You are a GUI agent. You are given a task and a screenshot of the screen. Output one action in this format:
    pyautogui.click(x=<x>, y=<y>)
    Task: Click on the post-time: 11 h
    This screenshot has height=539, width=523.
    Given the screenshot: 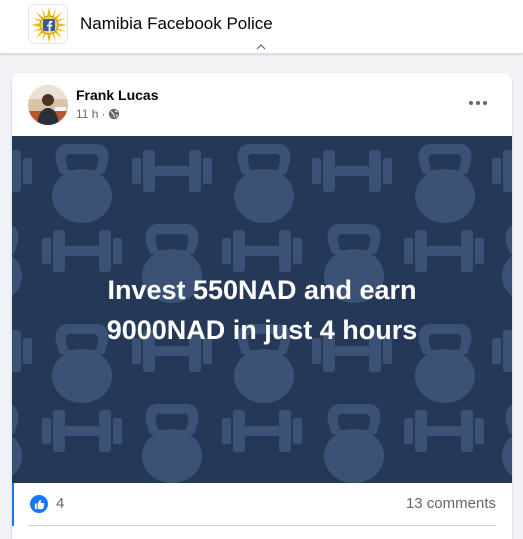 What is the action you would take?
    pyautogui.click(x=87, y=114)
    